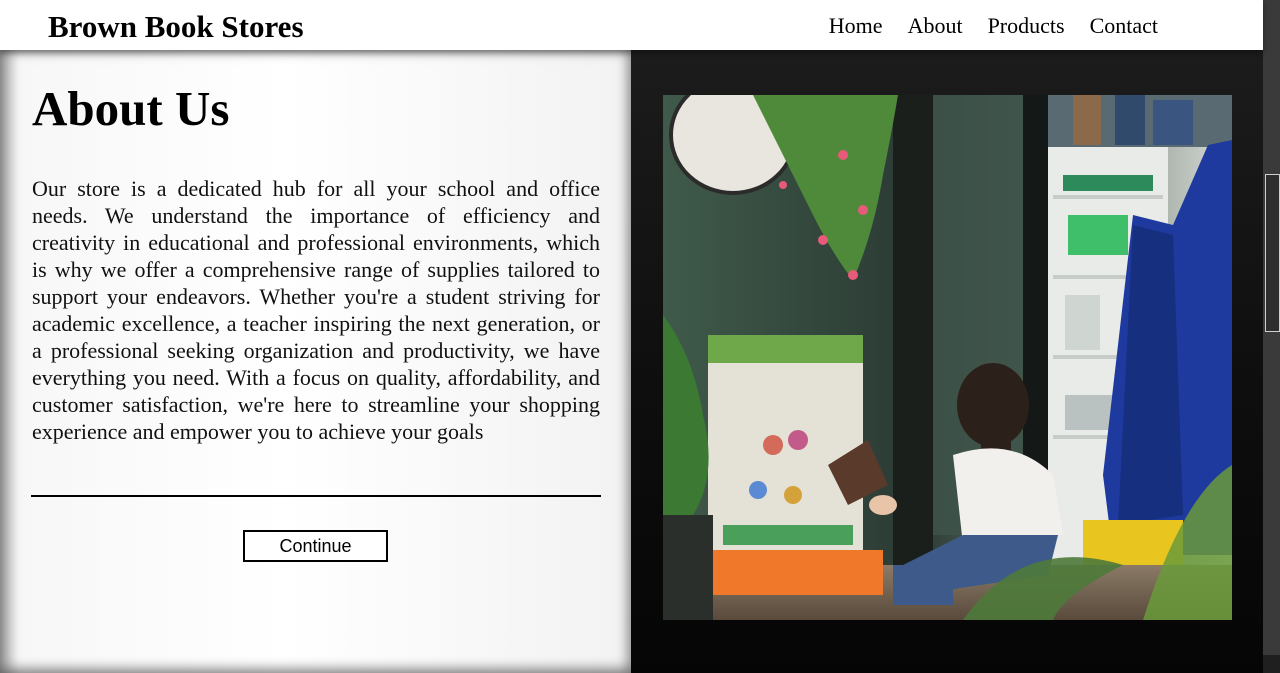 The height and width of the screenshot is (673, 1280). What do you see at coordinates (1124, 26) in the screenshot?
I see `nav-link-contact: Contact` at bounding box center [1124, 26].